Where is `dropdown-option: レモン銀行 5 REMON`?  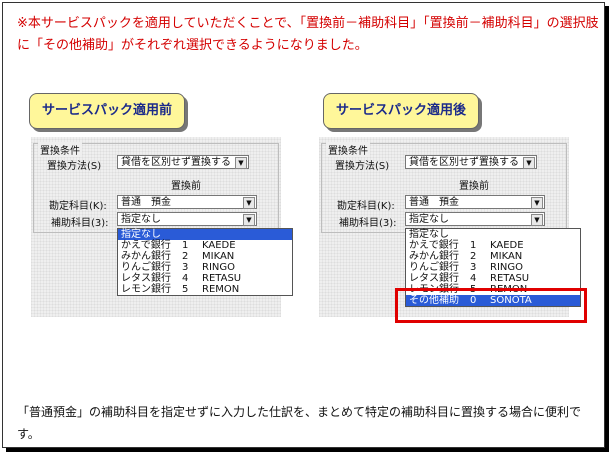
dropdown-option: レモン銀行 5 REMON is located at coordinates (205, 289).